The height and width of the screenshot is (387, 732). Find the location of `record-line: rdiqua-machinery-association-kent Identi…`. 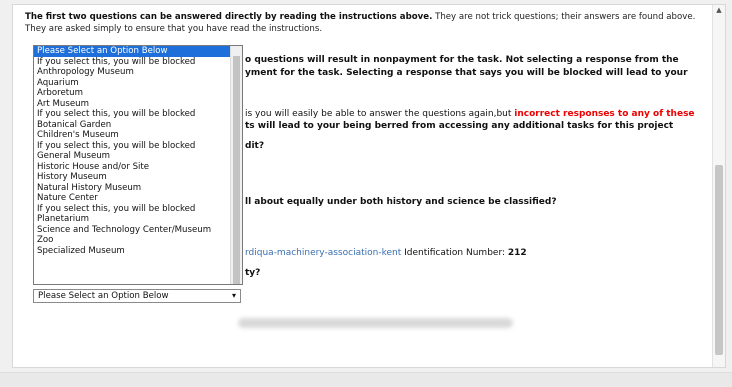

record-line: rdiqua-machinery-association-kent Identi… is located at coordinates (386, 253).